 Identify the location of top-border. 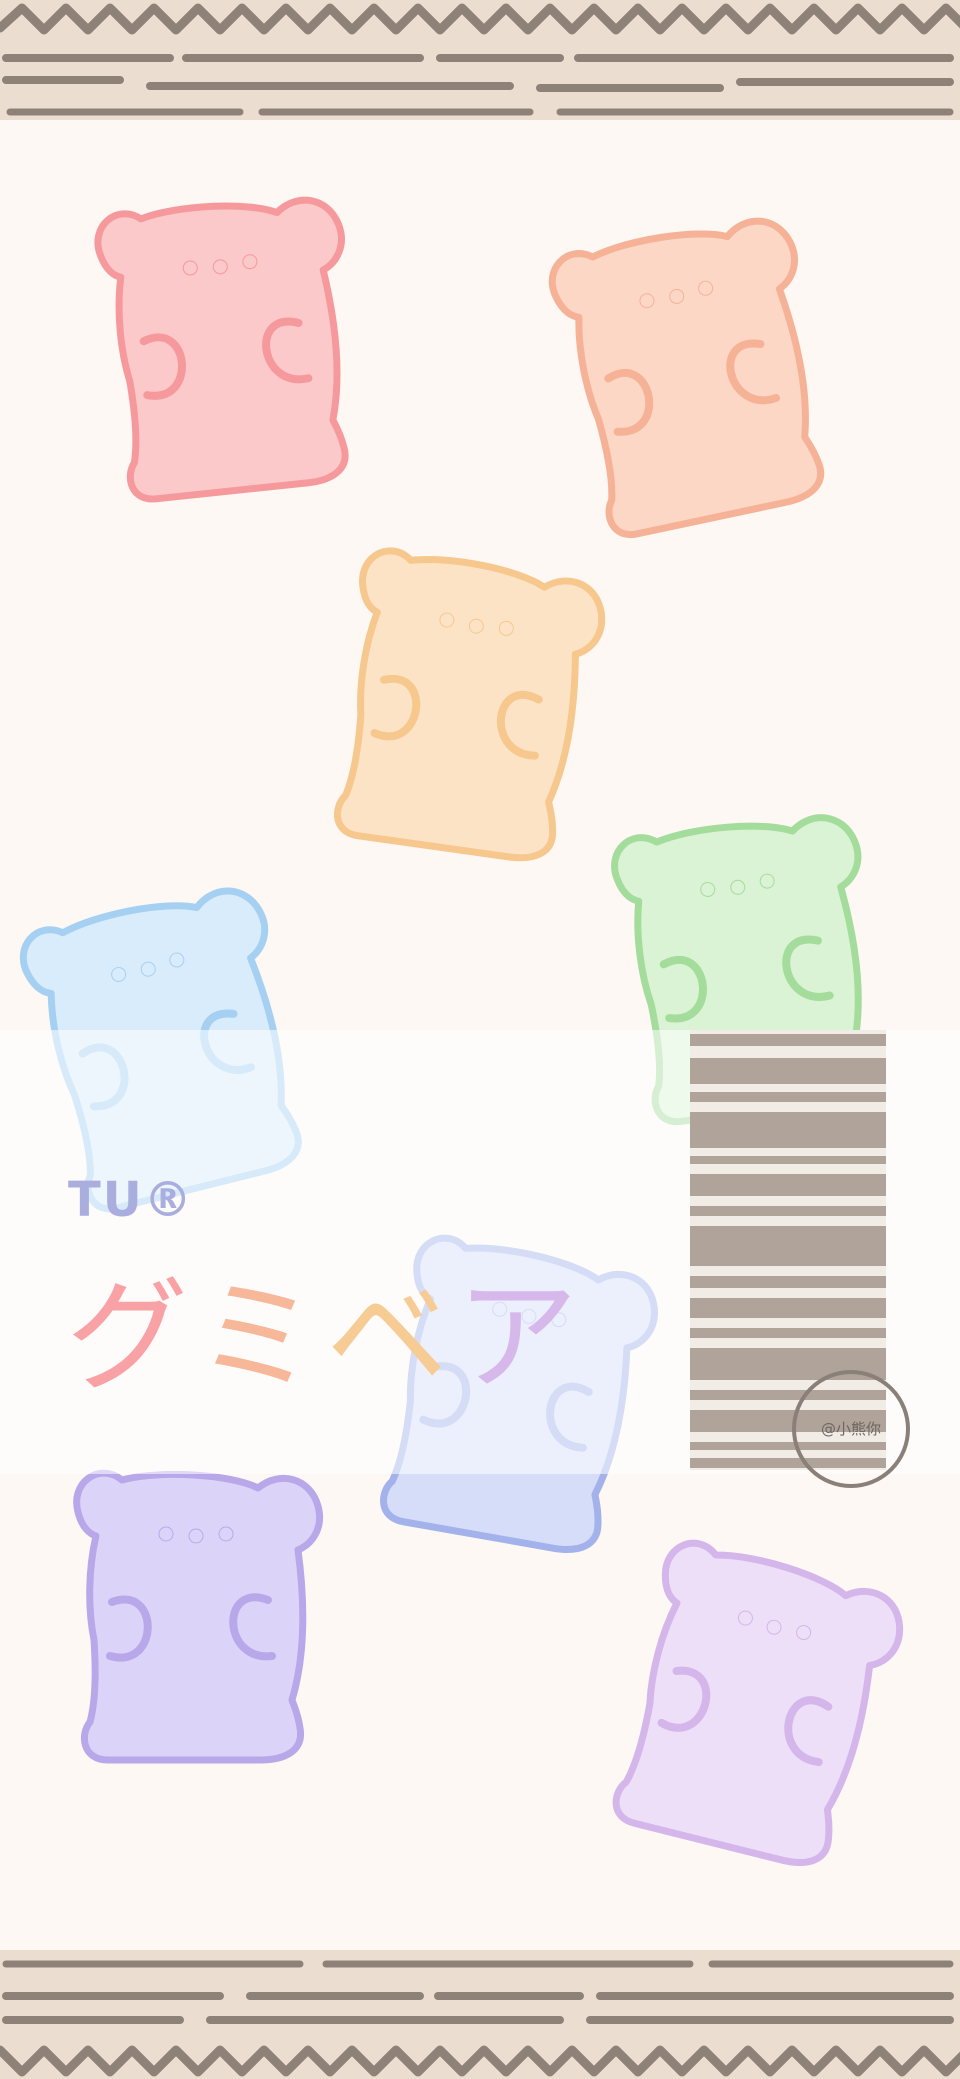
(480, 60).